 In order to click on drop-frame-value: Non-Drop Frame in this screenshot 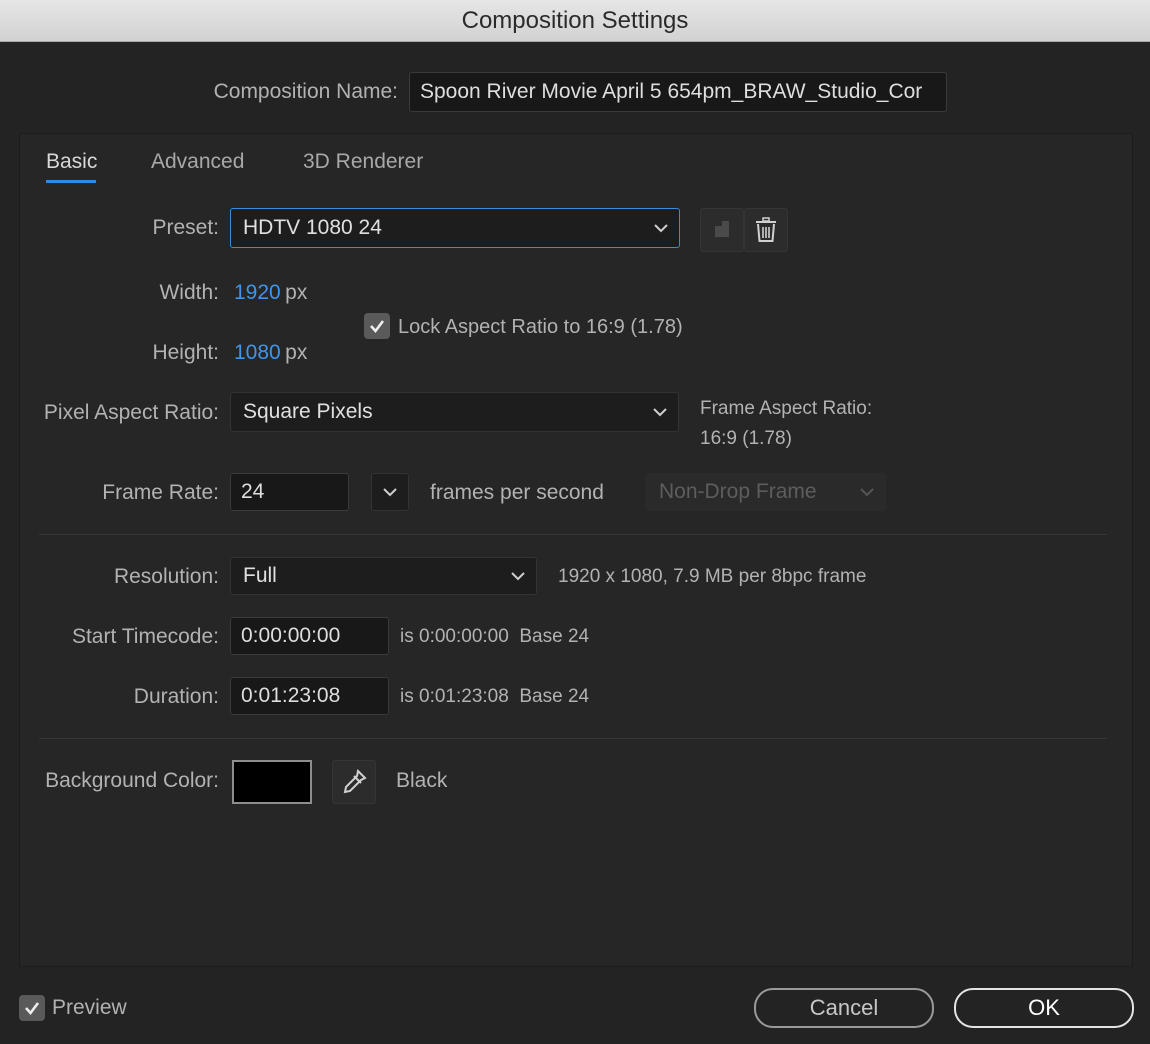, I will do `click(738, 491)`.